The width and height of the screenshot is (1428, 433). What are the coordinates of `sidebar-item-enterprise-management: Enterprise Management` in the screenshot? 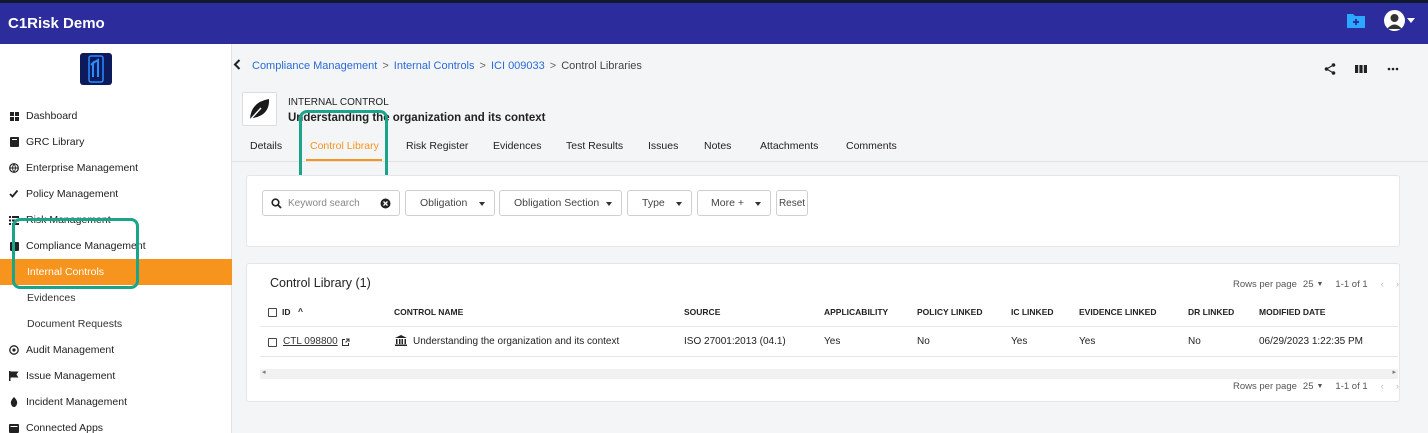 It's located at (116, 168).